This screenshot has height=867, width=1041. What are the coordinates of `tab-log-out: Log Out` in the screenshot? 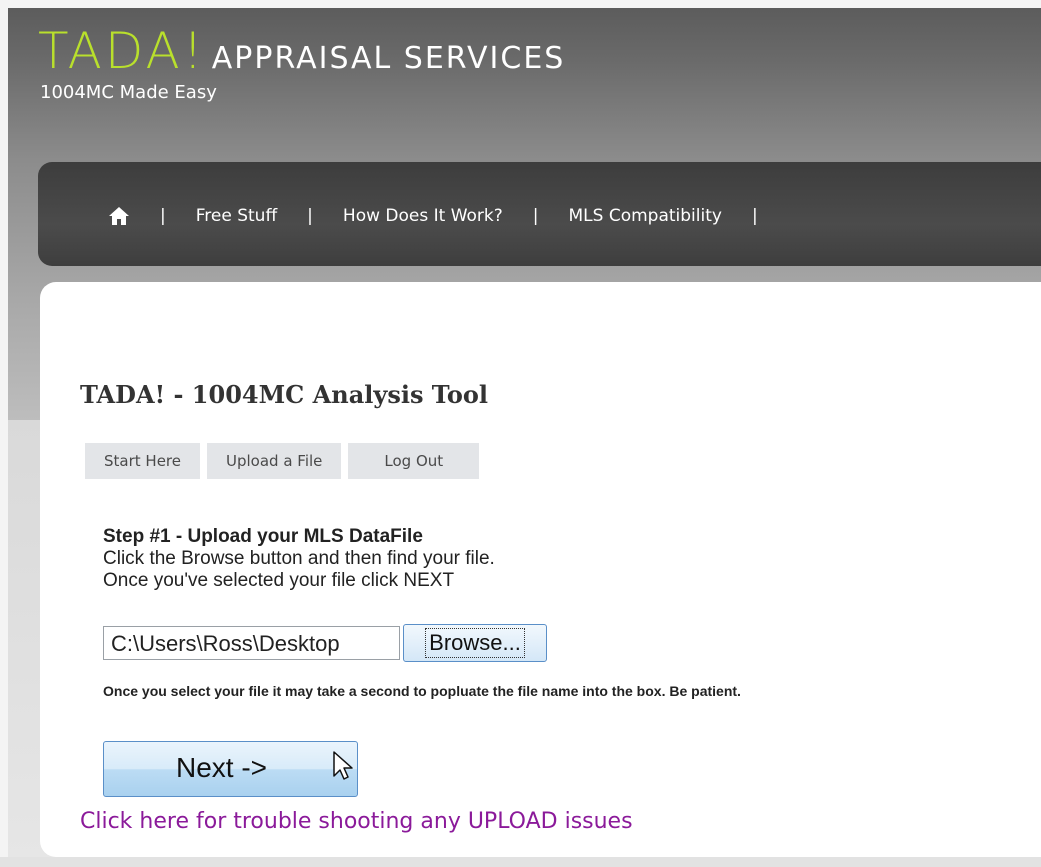 It's located at (414, 461).